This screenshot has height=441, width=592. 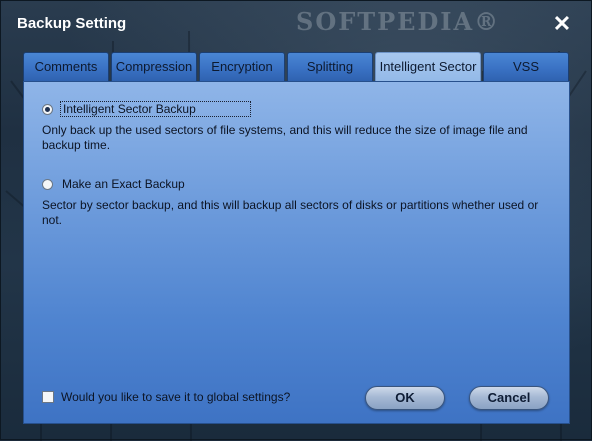 I want to click on tab-splitting: Splitting, so click(x=330, y=66).